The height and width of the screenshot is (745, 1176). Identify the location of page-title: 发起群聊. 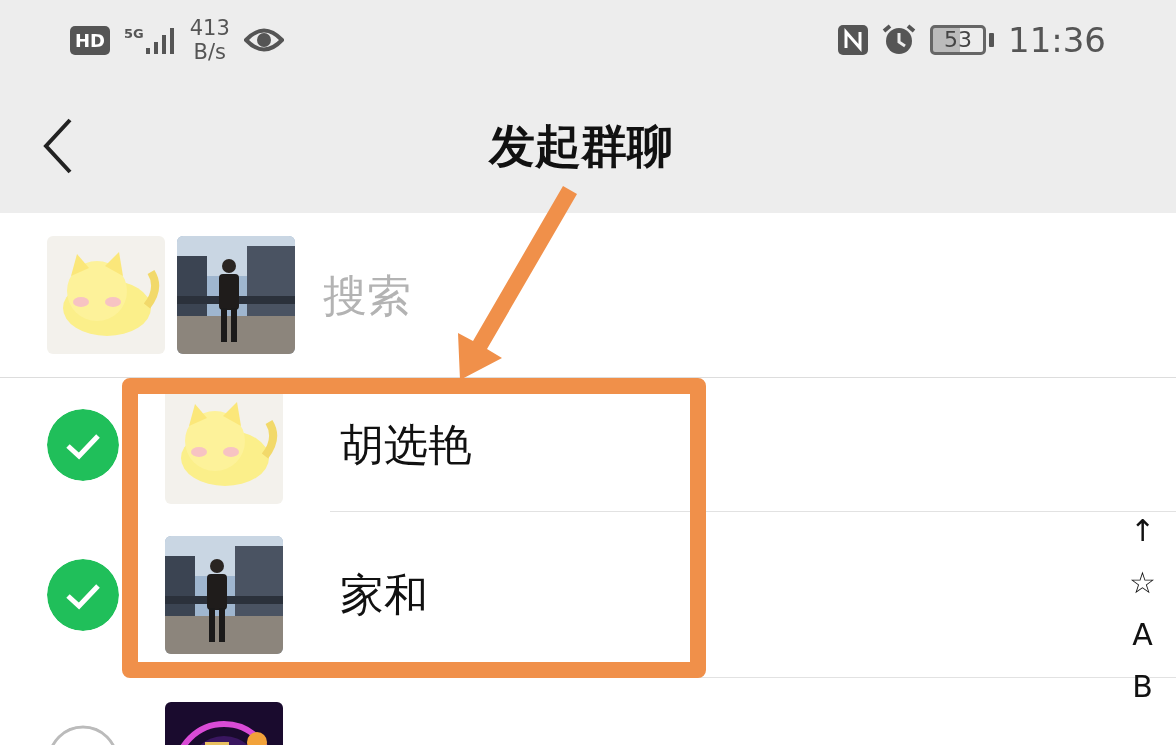
(580, 146).